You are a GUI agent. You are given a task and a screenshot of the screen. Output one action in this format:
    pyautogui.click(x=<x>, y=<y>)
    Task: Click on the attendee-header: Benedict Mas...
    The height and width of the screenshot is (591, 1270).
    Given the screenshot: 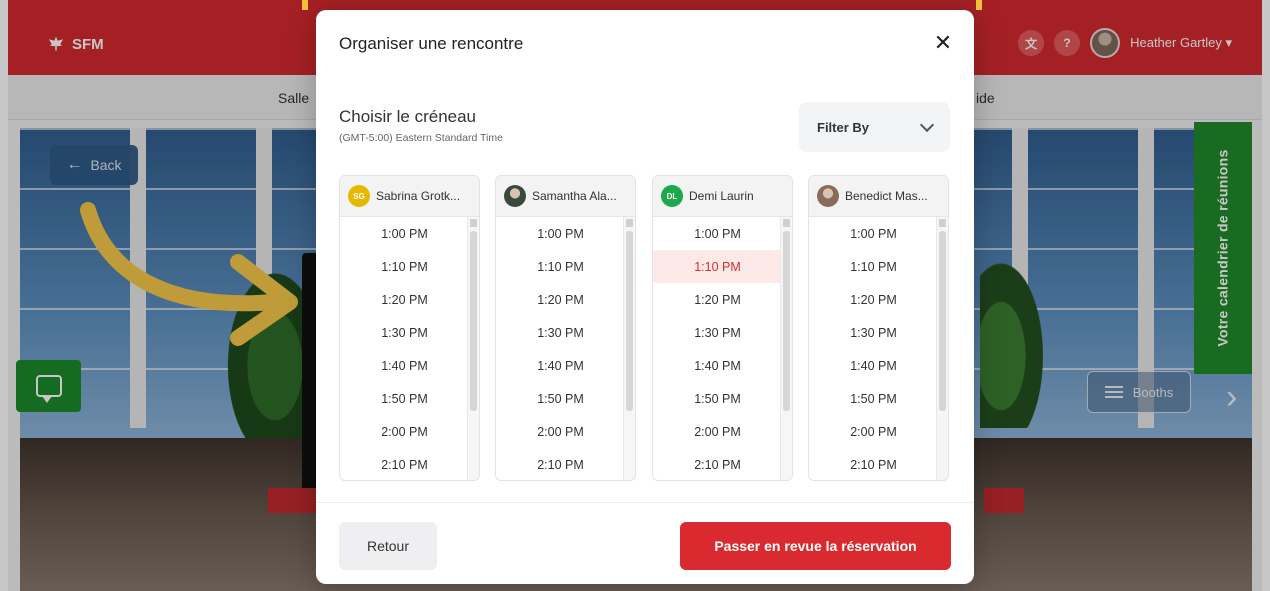 What is the action you would take?
    pyautogui.click(x=878, y=196)
    